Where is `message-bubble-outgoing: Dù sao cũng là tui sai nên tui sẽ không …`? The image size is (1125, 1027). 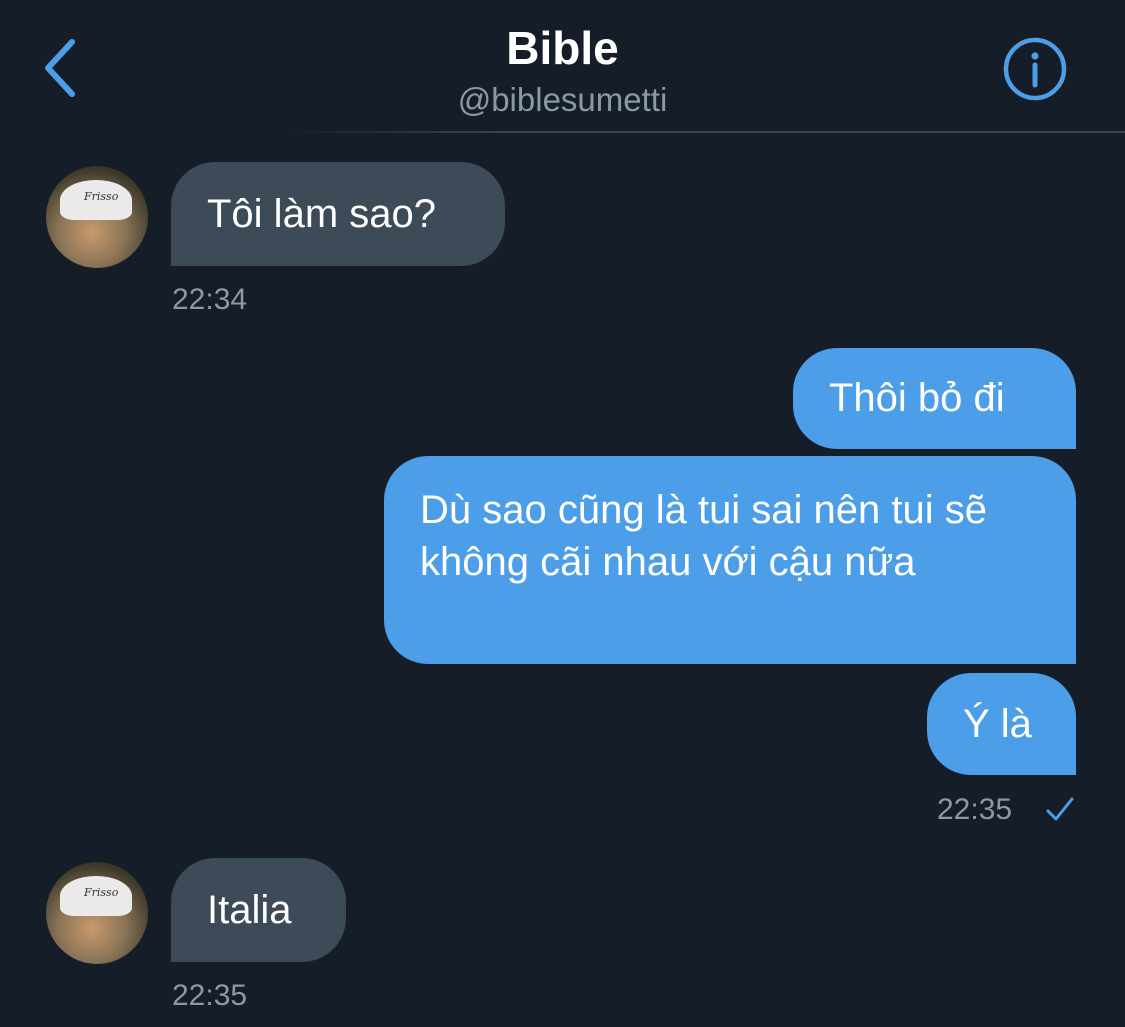
message-bubble-outgoing: Dù sao cũng là tui sai nên tui sẽ không … is located at coordinates (730, 560).